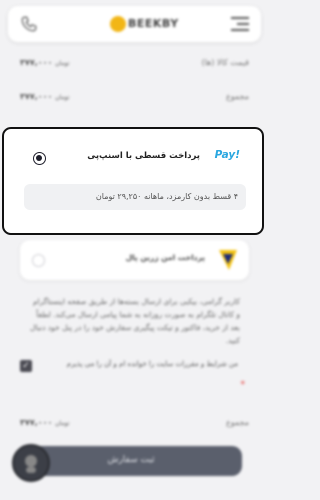 The image size is (320, 500). I want to click on brand-logo: BEEKBY, so click(144, 24).